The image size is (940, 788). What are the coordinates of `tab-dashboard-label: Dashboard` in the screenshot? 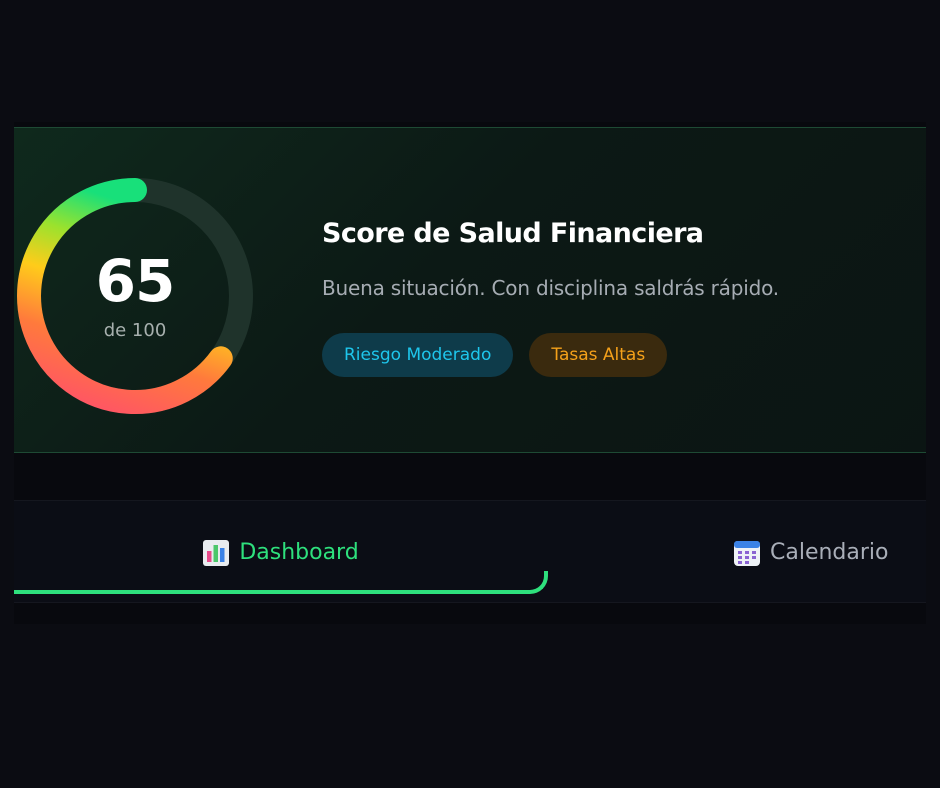 It's located at (299, 552).